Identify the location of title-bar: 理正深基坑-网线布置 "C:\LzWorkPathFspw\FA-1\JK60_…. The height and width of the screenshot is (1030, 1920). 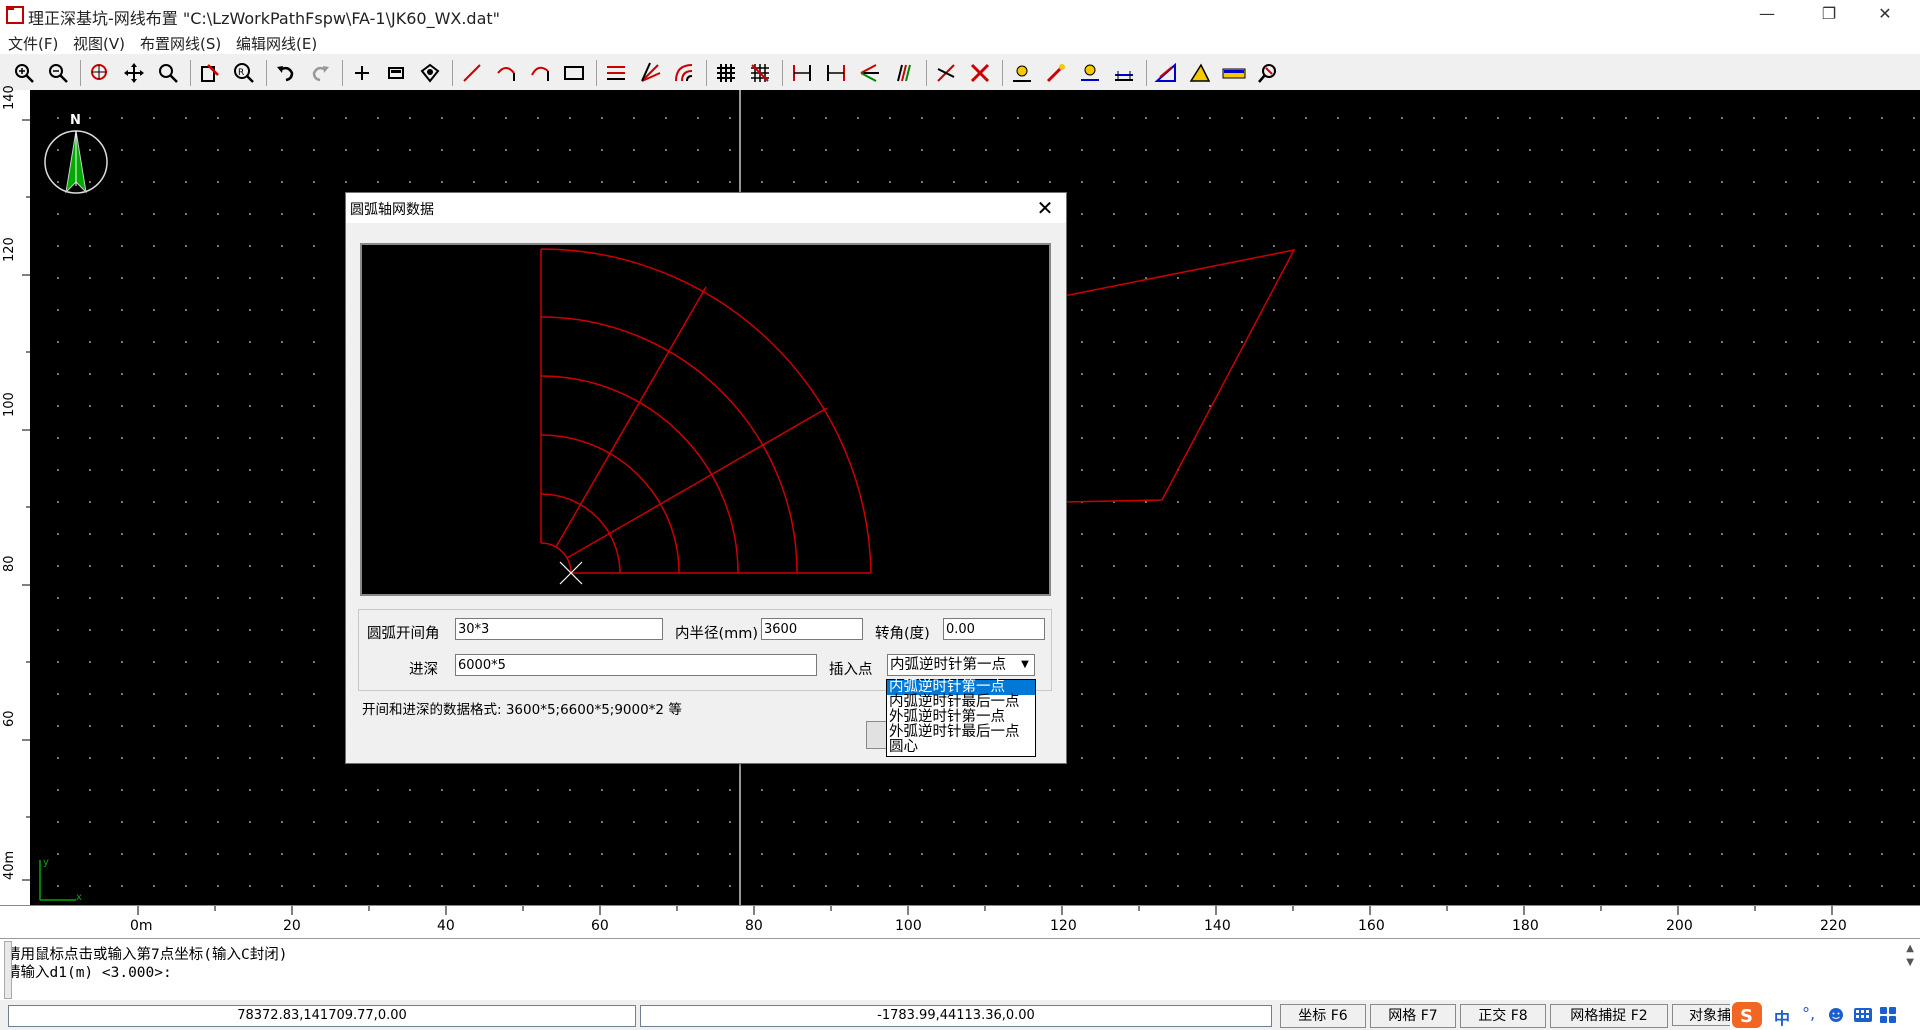
(960, 15).